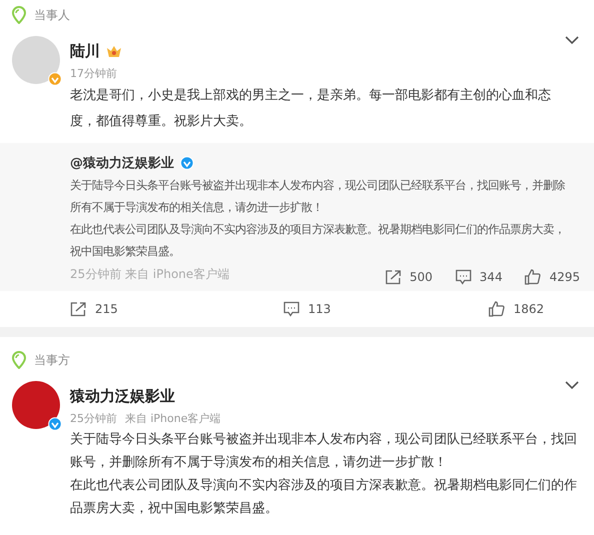 This screenshot has width=594, height=535. What do you see at coordinates (52, 360) in the screenshot?
I see `section-label: 当事方` at bounding box center [52, 360].